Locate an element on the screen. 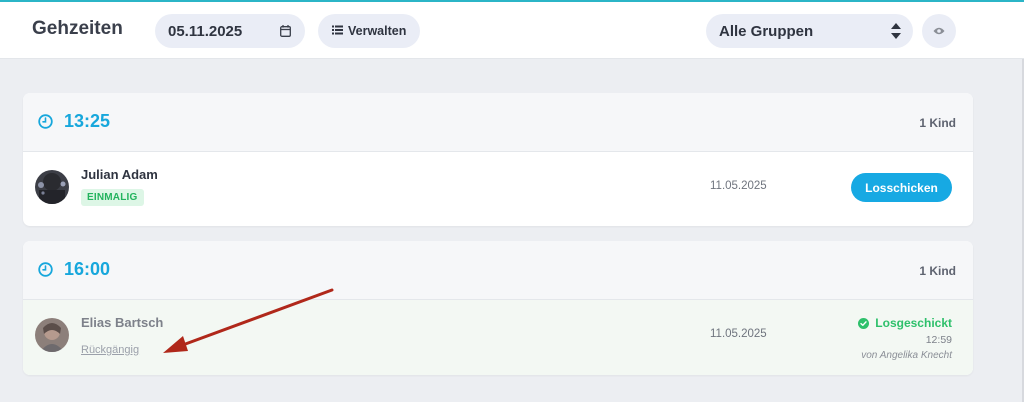  sent-time: 12:59 is located at coordinates (938, 340).